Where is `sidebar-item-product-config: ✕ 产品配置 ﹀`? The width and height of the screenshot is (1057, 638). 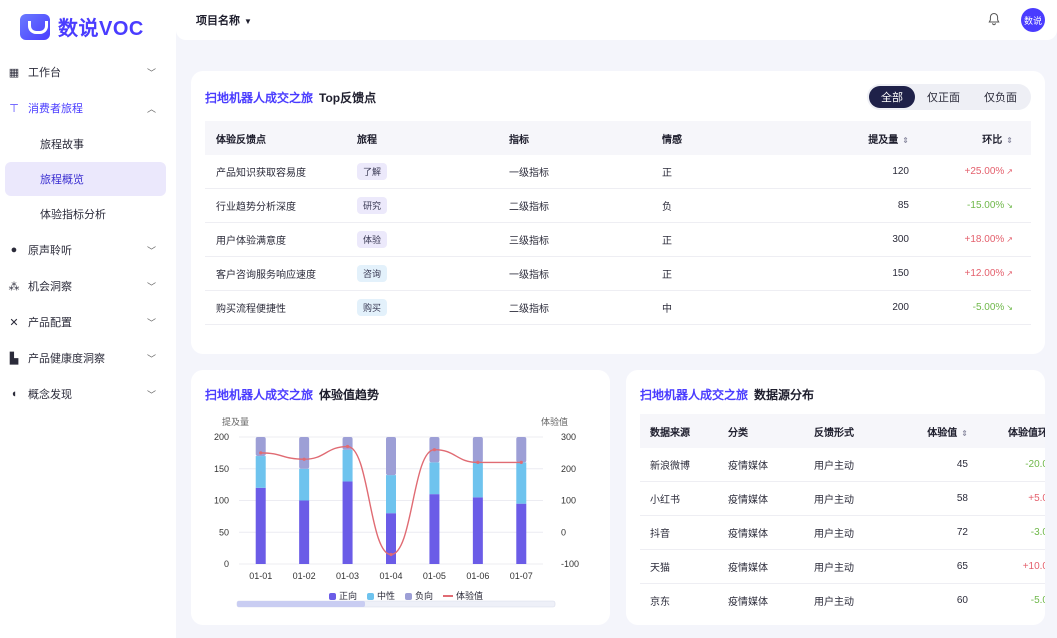 sidebar-item-product-config: ✕ 产品配置 ﹀ is located at coordinates (88, 322).